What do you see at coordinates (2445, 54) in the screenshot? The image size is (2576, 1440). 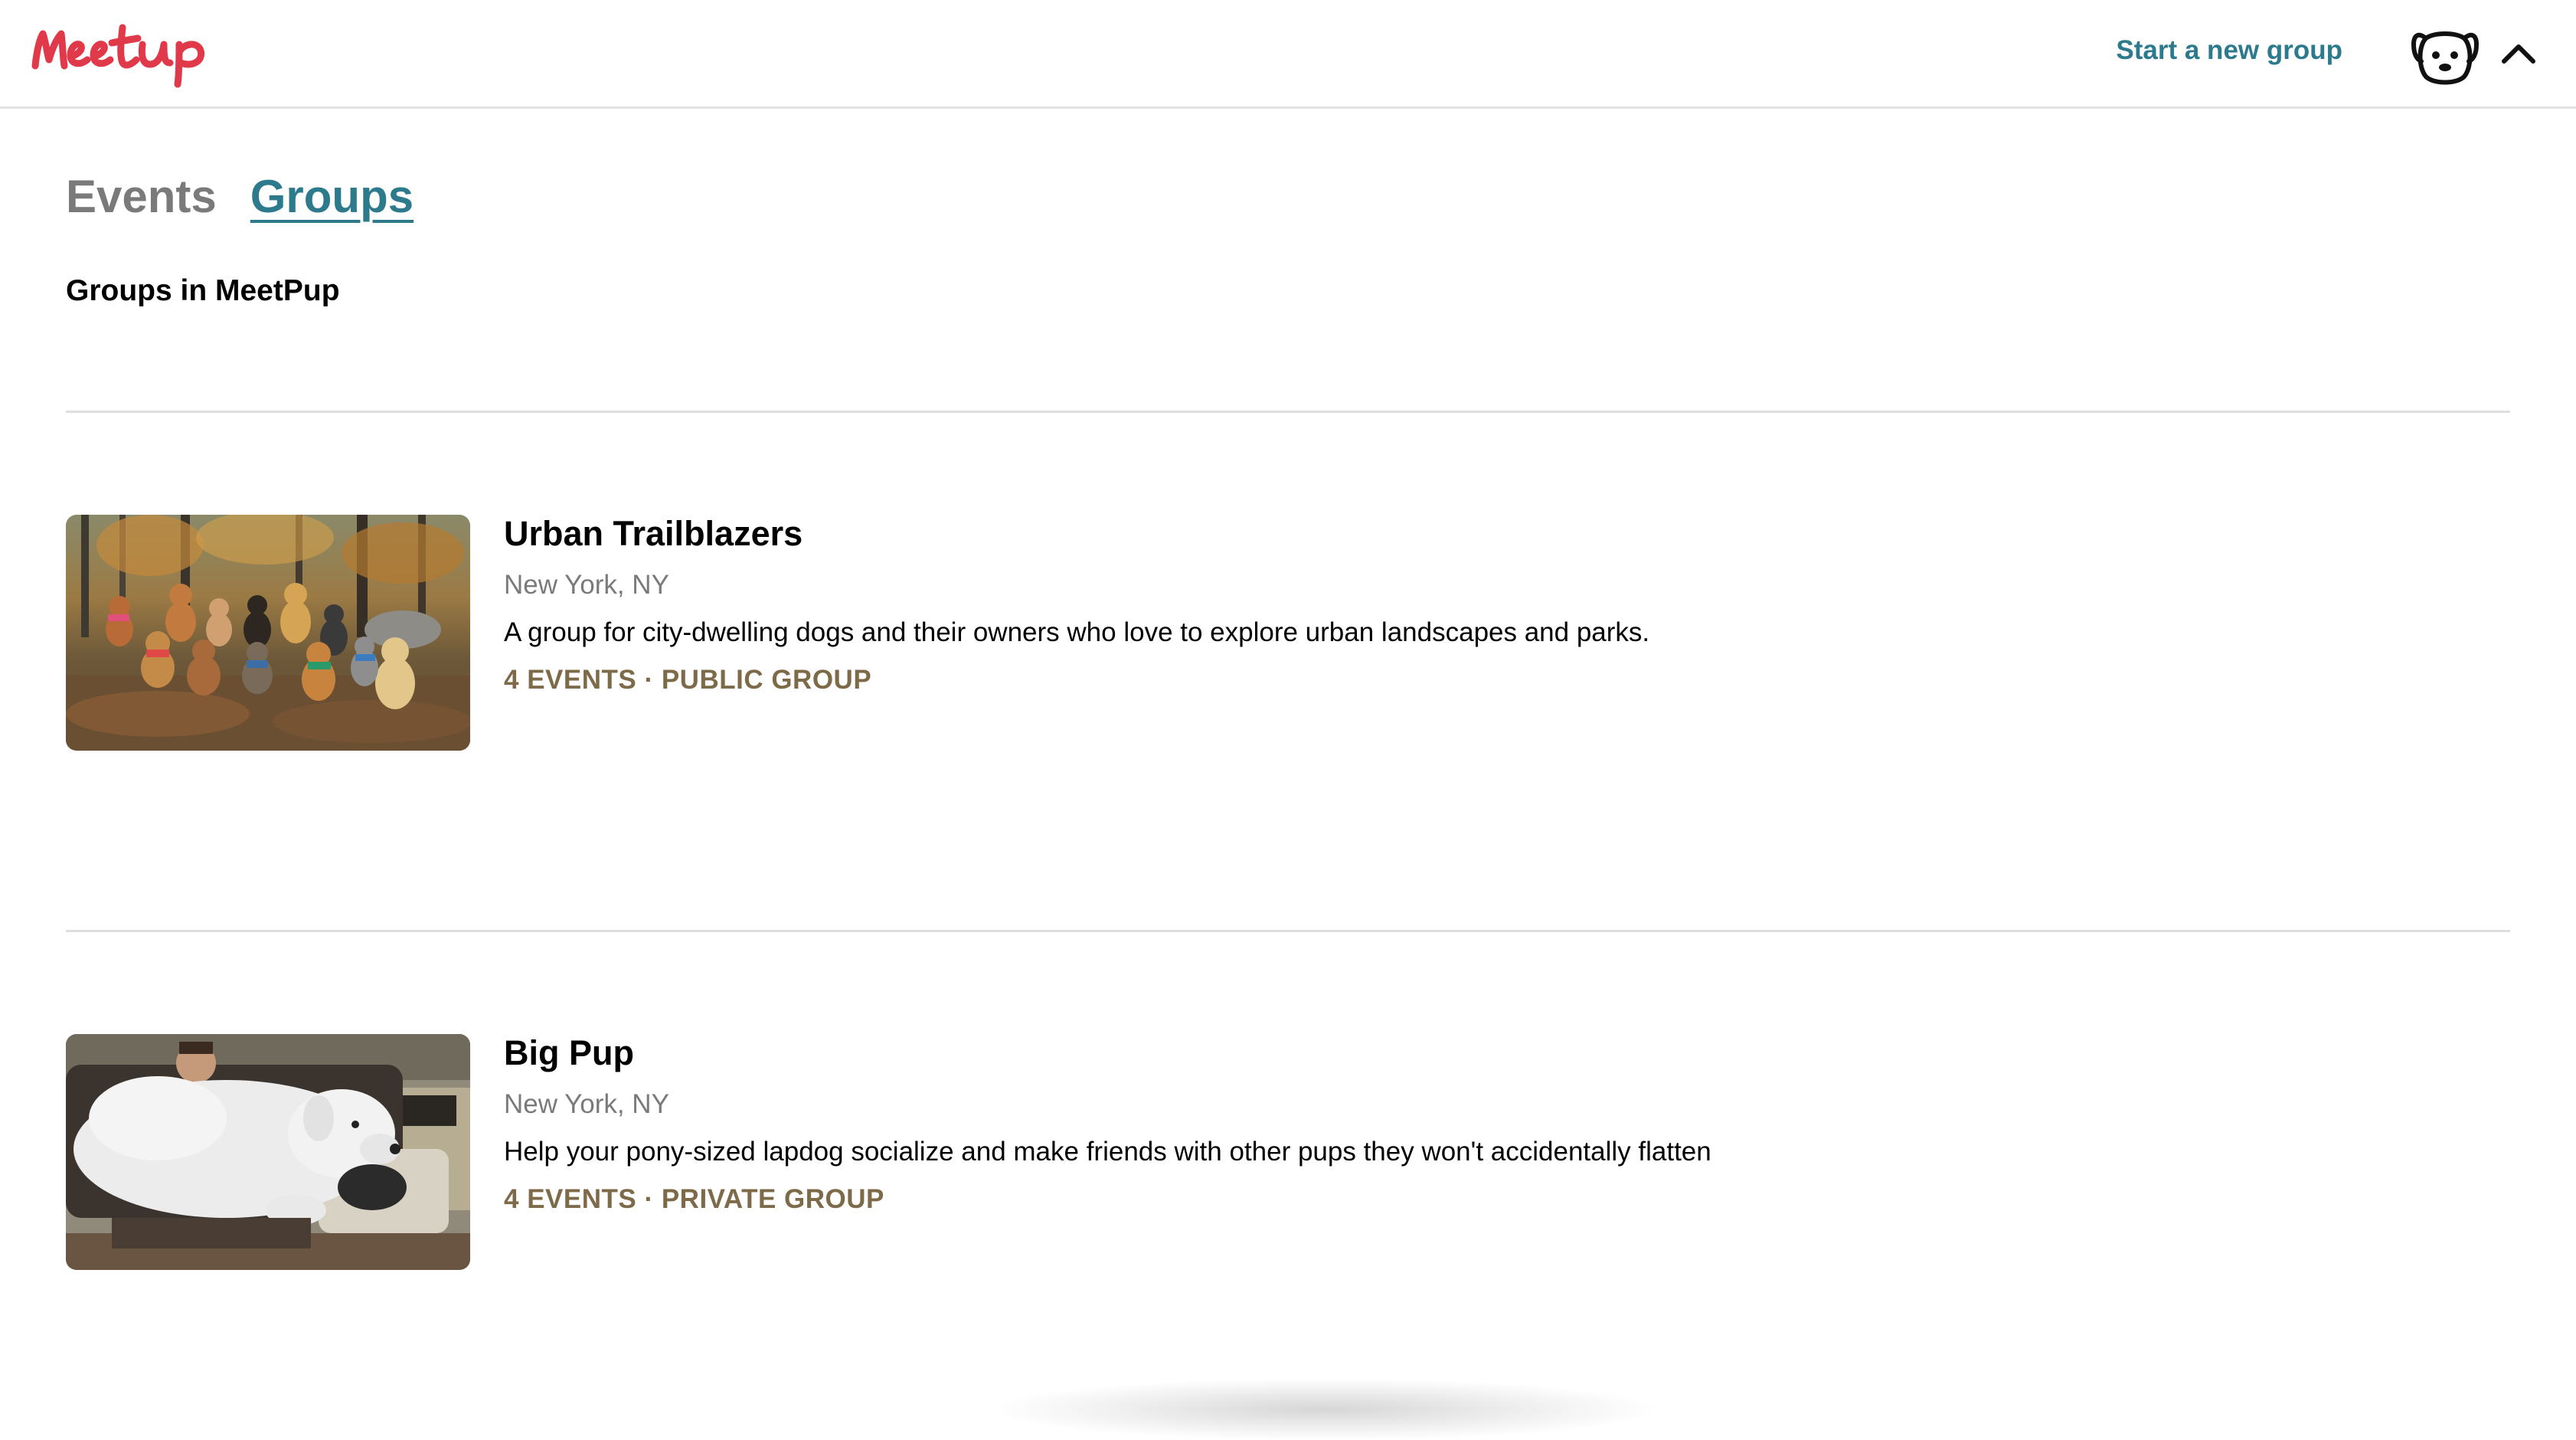 I see `dog-face-icon` at bounding box center [2445, 54].